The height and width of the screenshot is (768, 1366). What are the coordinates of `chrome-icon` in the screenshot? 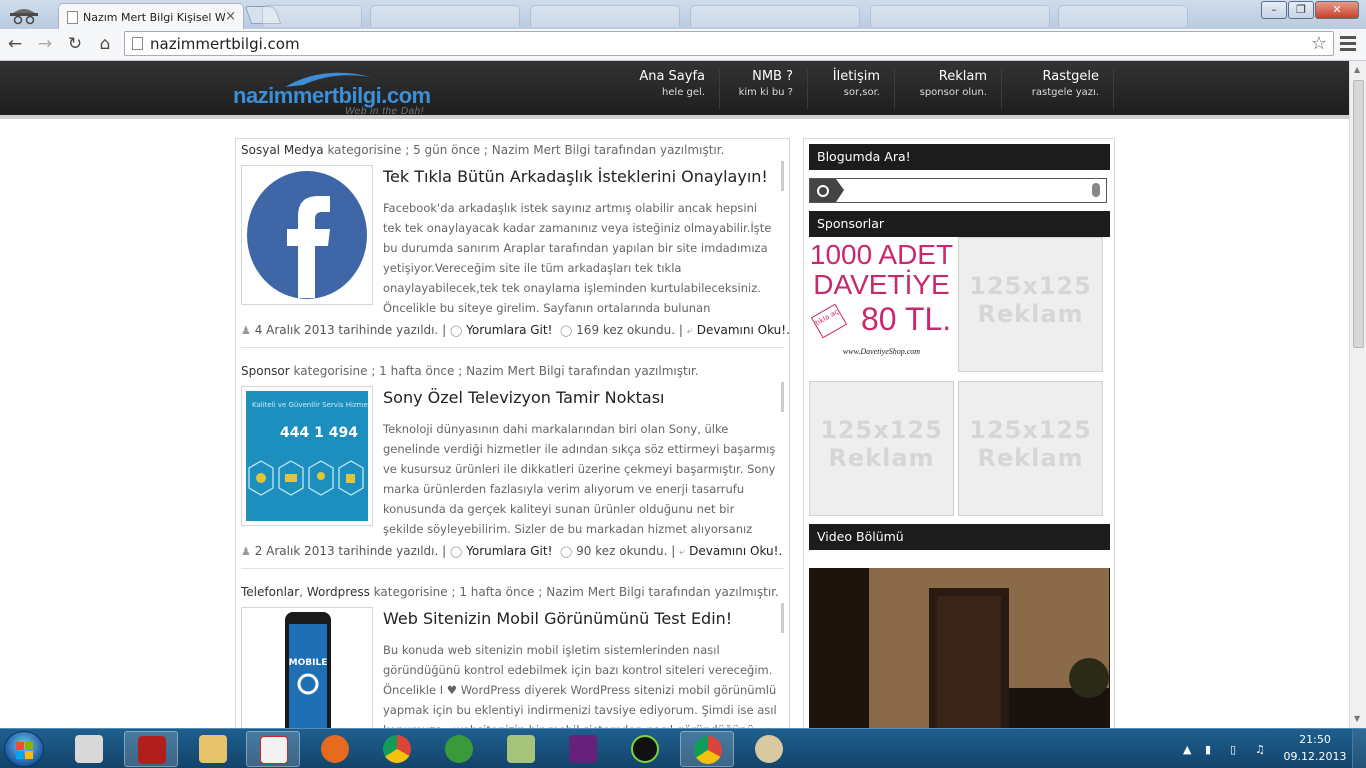 It's located at (708, 750).